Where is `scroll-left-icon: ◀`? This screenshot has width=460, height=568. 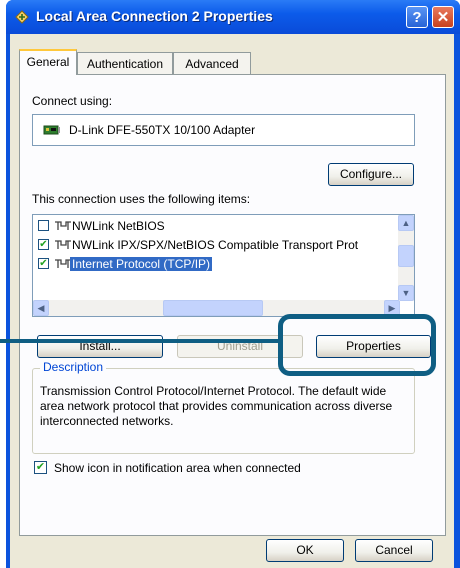 scroll-left-icon: ◀ is located at coordinates (41, 308).